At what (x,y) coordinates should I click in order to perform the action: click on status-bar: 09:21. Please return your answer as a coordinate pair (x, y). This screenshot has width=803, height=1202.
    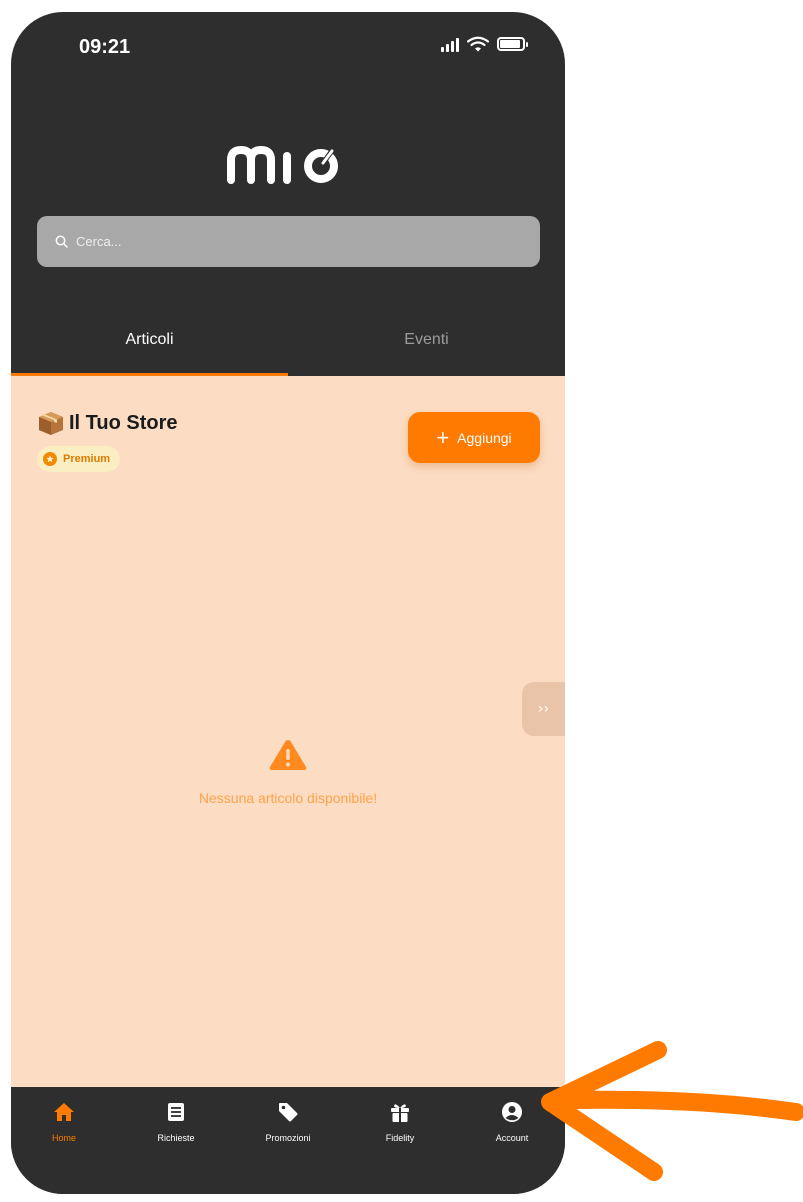
    Looking at the image, I should click on (288, 47).